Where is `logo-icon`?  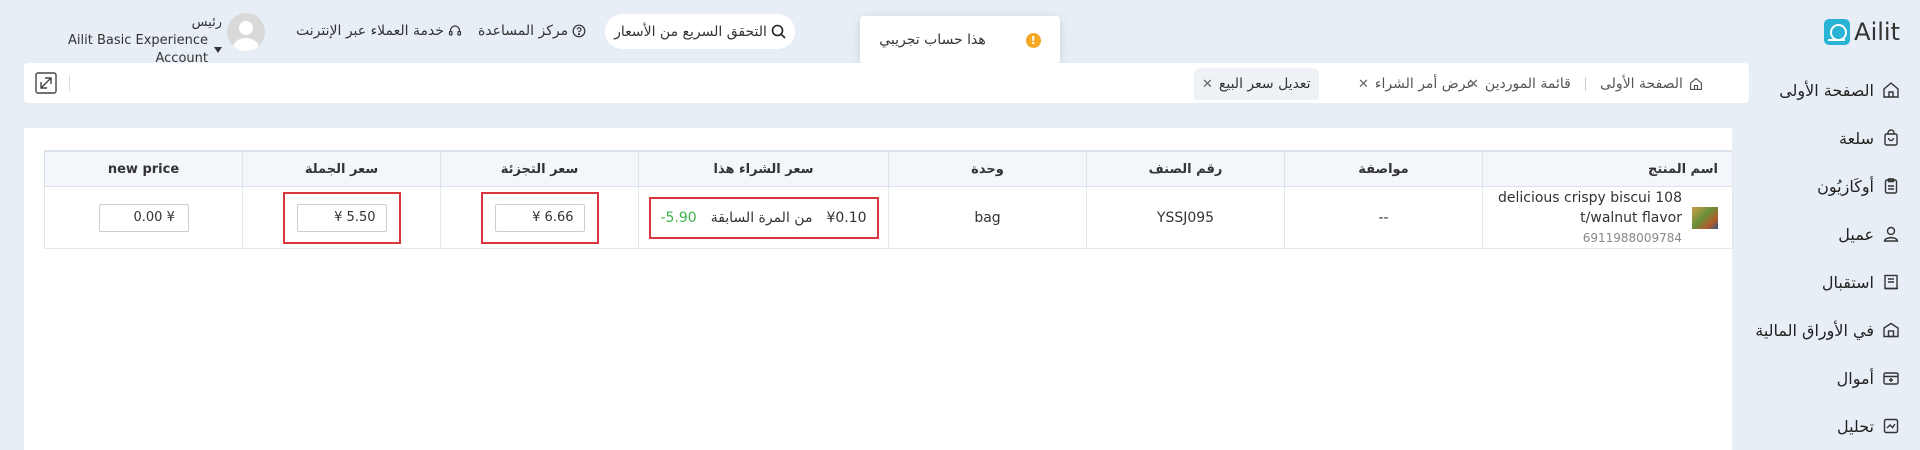
logo-icon is located at coordinates (1837, 32).